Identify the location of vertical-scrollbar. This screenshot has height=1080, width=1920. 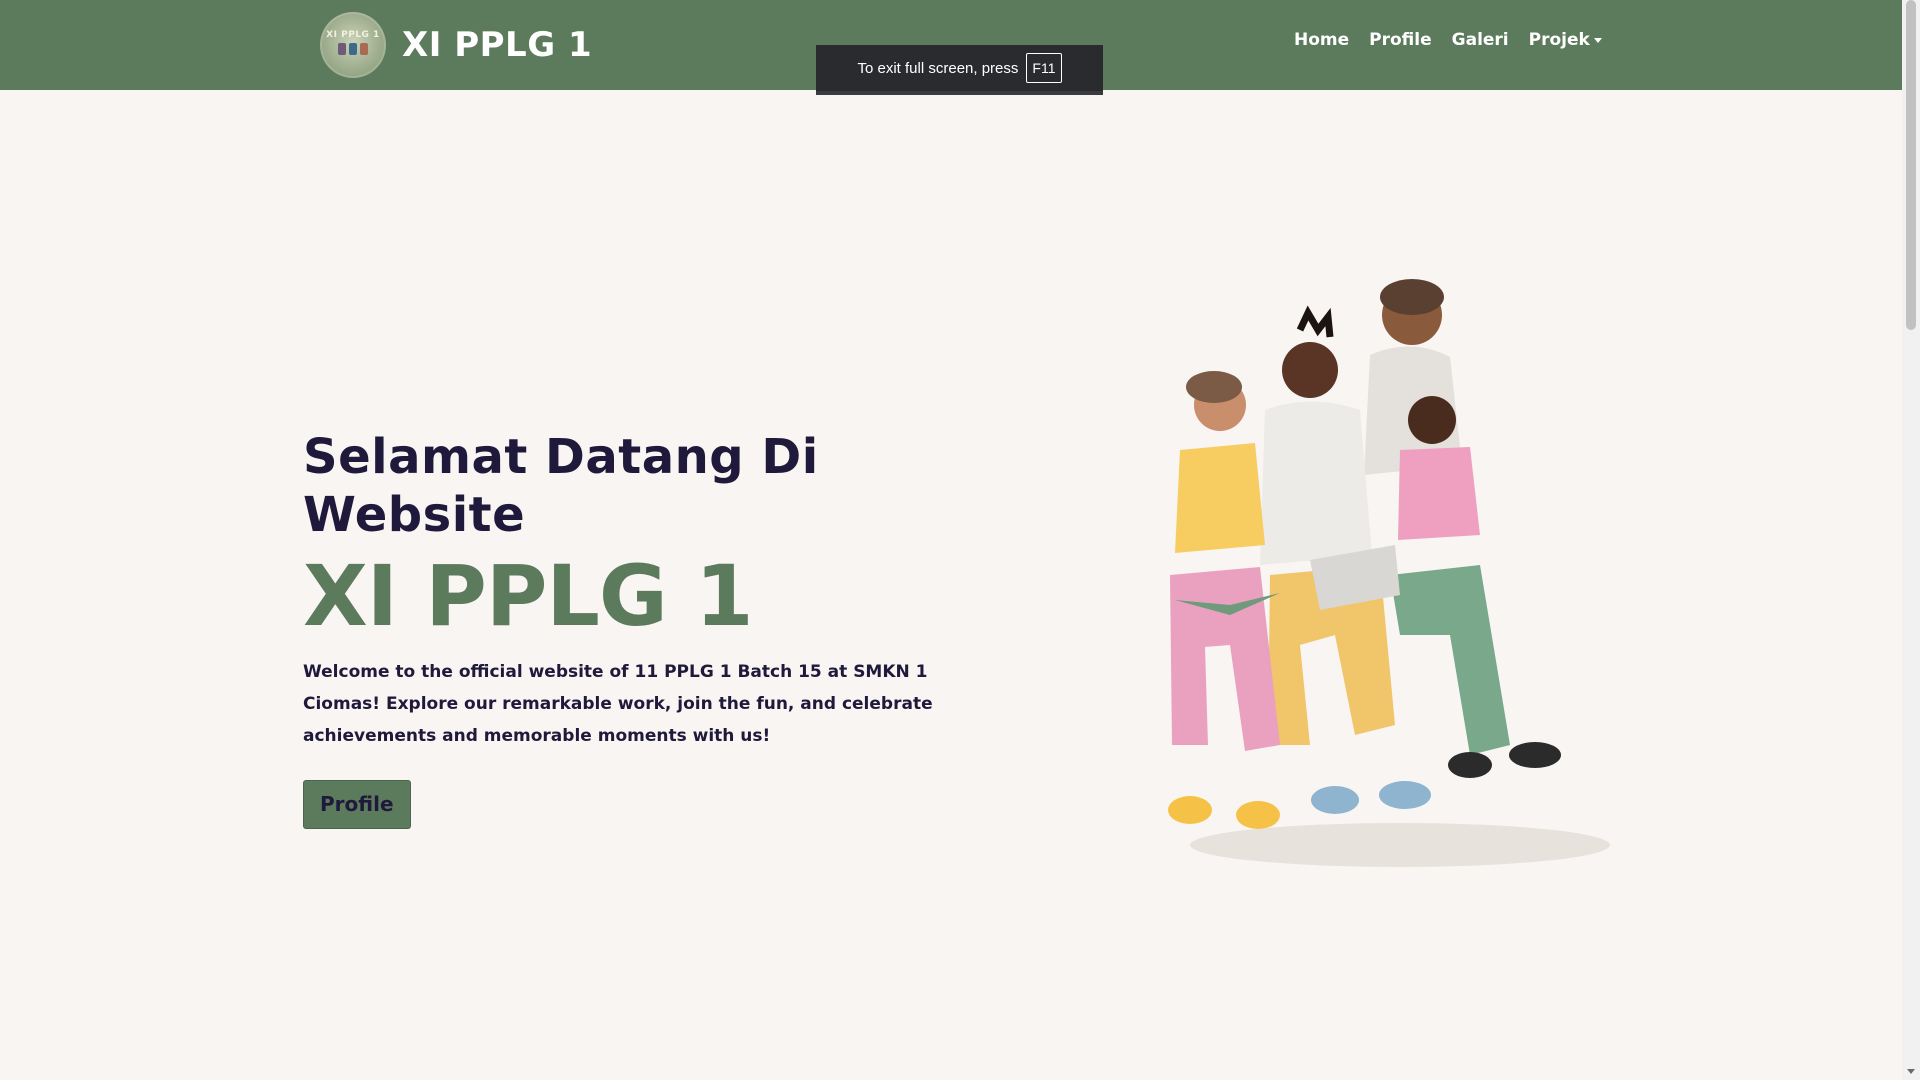
(1911, 540).